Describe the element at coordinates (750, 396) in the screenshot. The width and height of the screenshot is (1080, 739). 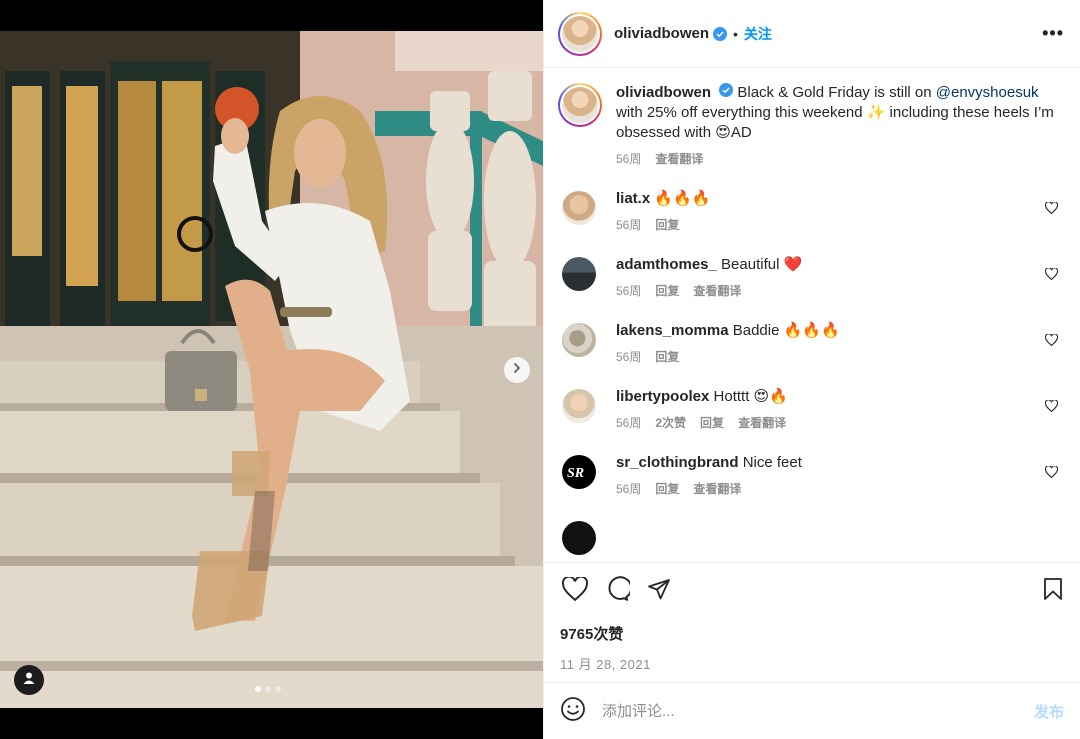
I see `comment-text: Hotttt 😍🔥` at that location.